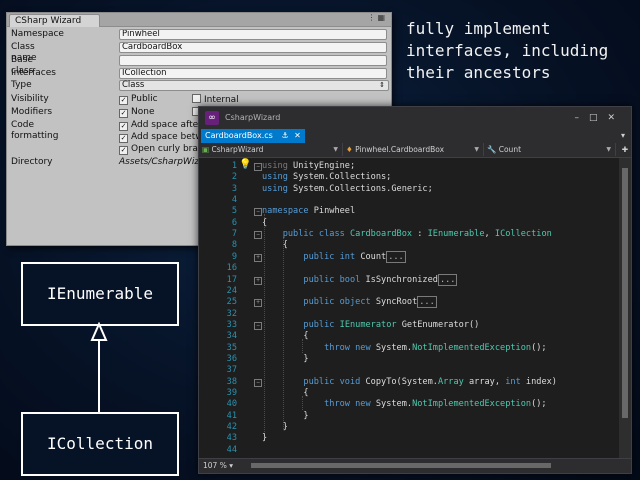 This screenshot has width=640, height=480. I want to click on wrench-icon: 🔧, so click(492, 149).